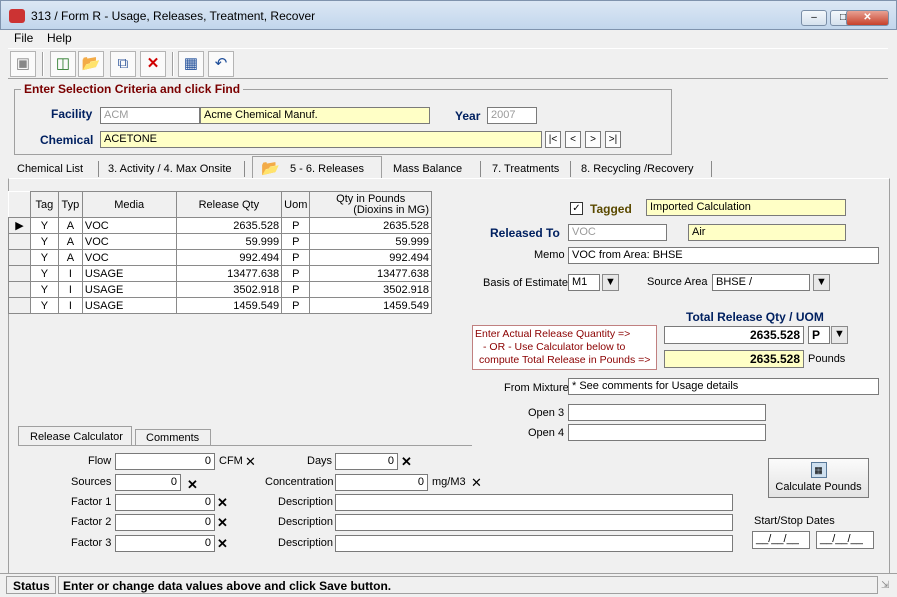  What do you see at coordinates (165, 461) in the screenshot?
I see `flow-field: 0` at bounding box center [165, 461].